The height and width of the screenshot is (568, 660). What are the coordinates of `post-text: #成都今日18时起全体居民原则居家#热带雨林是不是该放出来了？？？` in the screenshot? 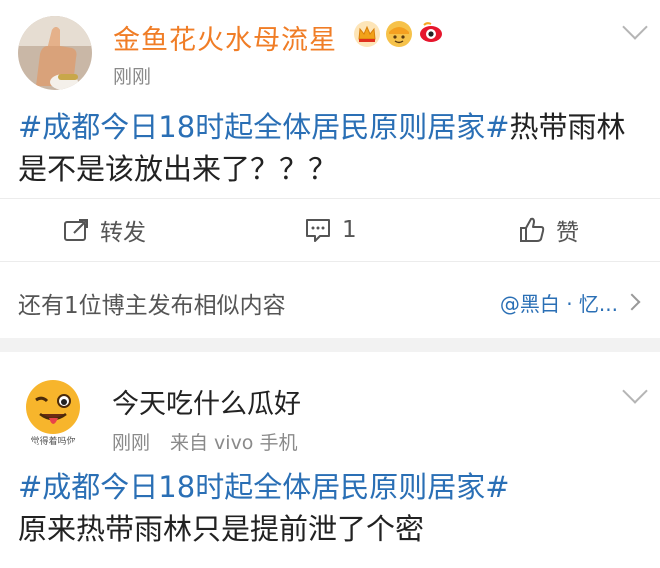 It's located at (333, 148).